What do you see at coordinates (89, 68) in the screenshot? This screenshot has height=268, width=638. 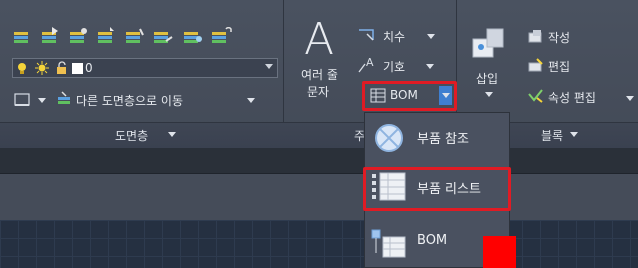 I see `layer-name: 0` at bounding box center [89, 68].